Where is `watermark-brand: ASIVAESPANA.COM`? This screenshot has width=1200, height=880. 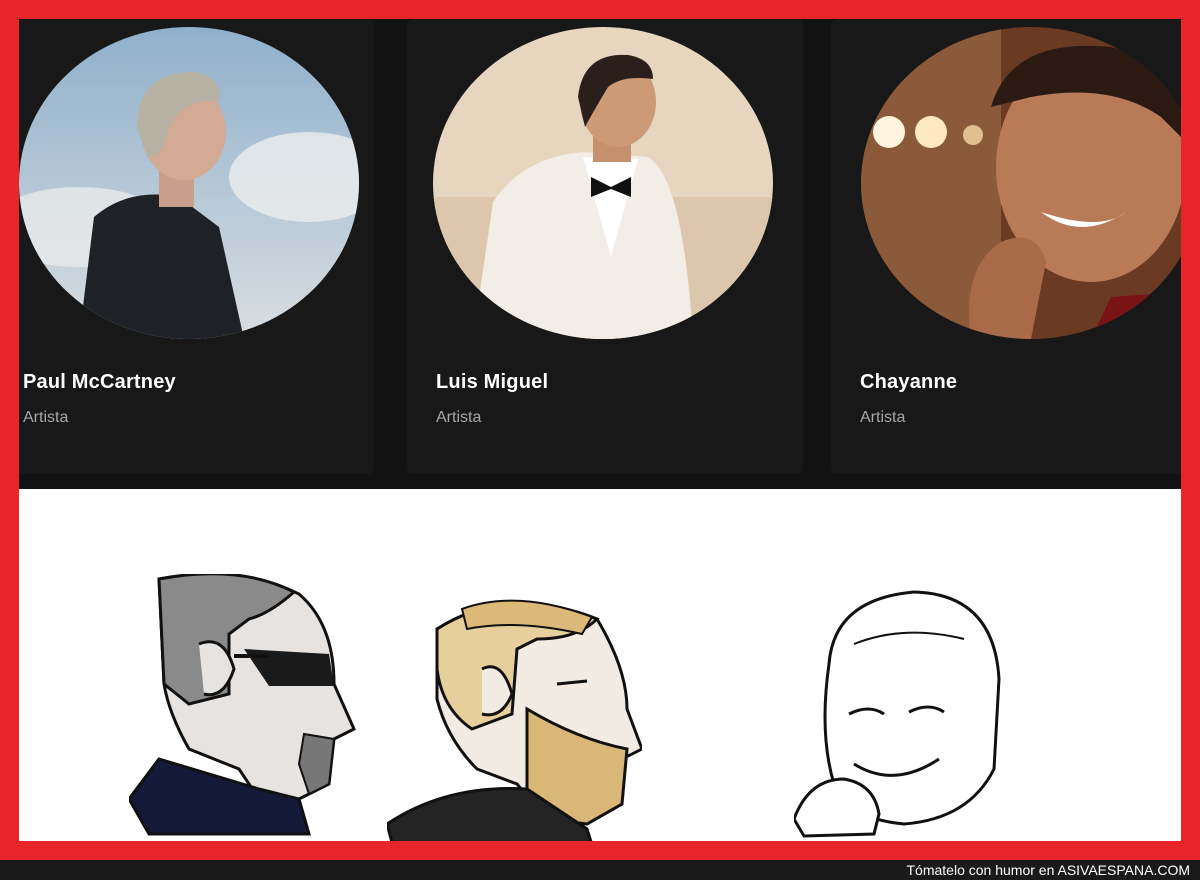 watermark-brand: ASIVAESPANA.COM is located at coordinates (1123, 870).